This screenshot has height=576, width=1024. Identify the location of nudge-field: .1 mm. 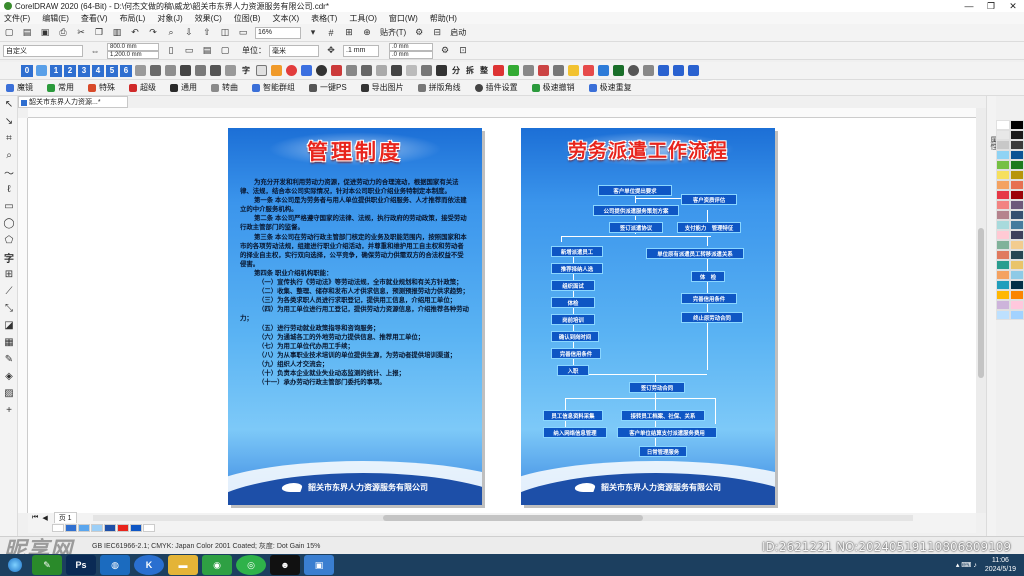
(361, 50).